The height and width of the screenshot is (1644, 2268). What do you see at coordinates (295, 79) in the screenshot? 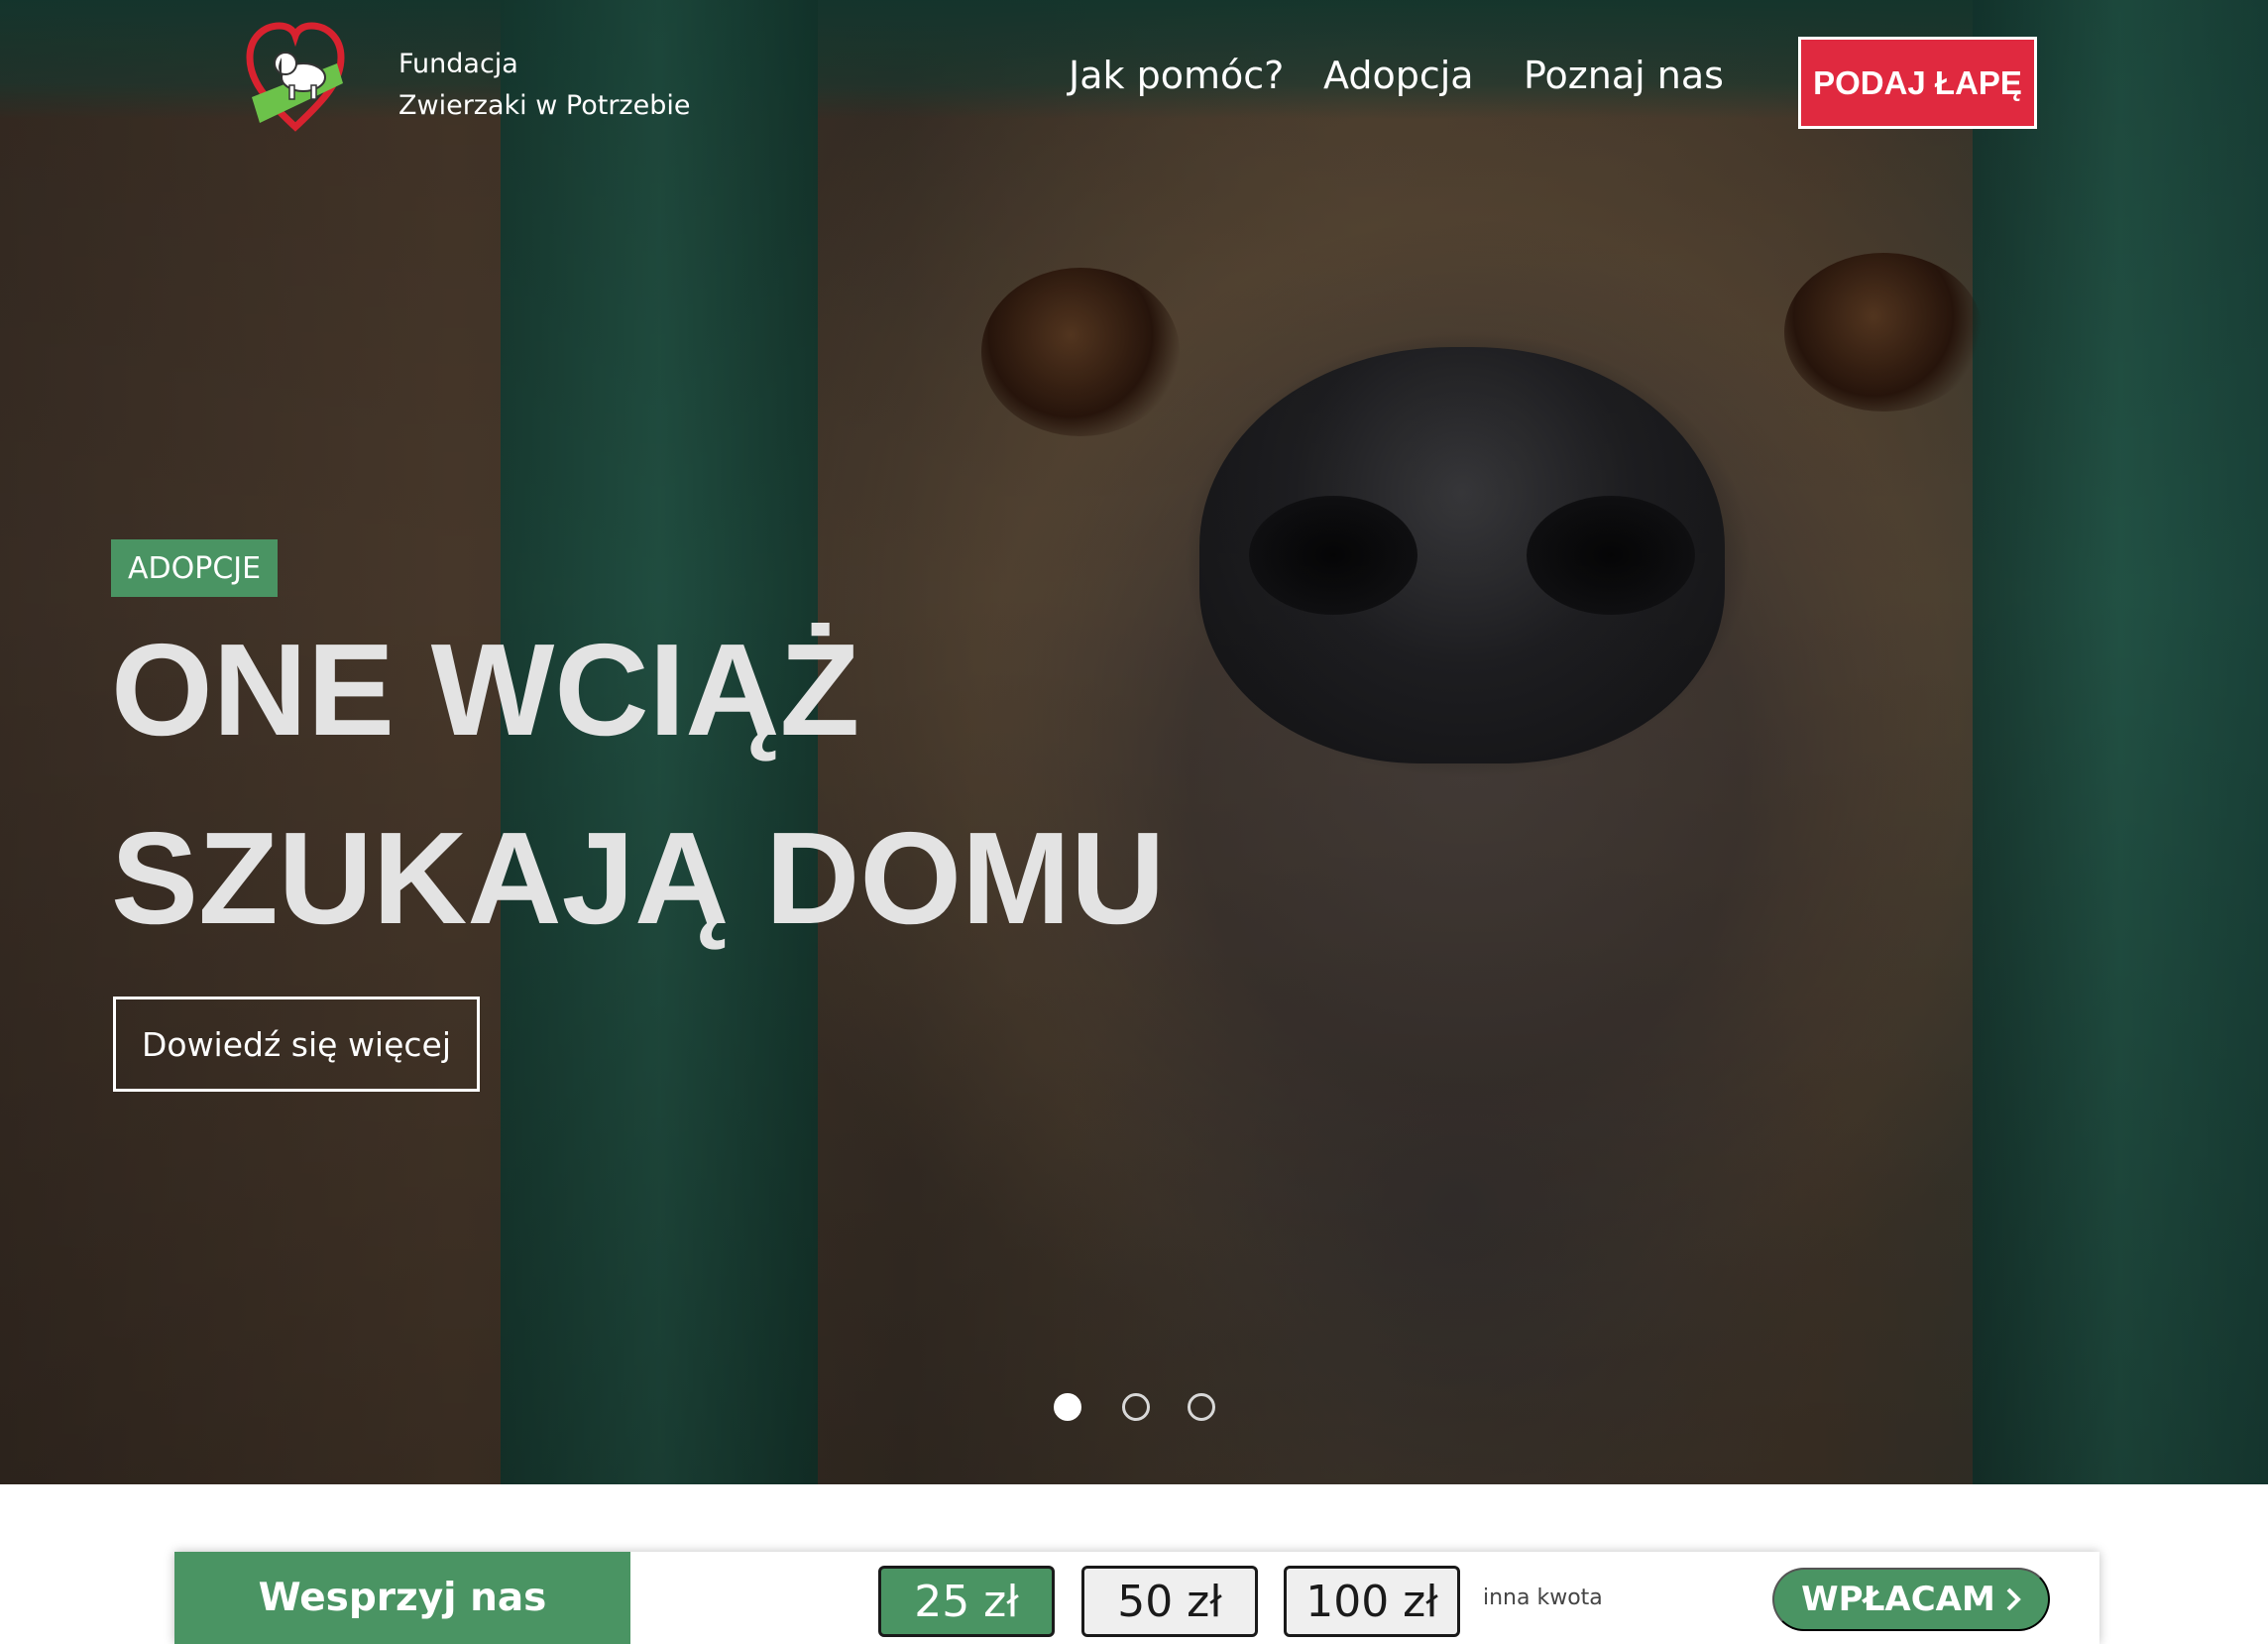
I see `logo-heart-dog-icon` at bounding box center [295, 79].